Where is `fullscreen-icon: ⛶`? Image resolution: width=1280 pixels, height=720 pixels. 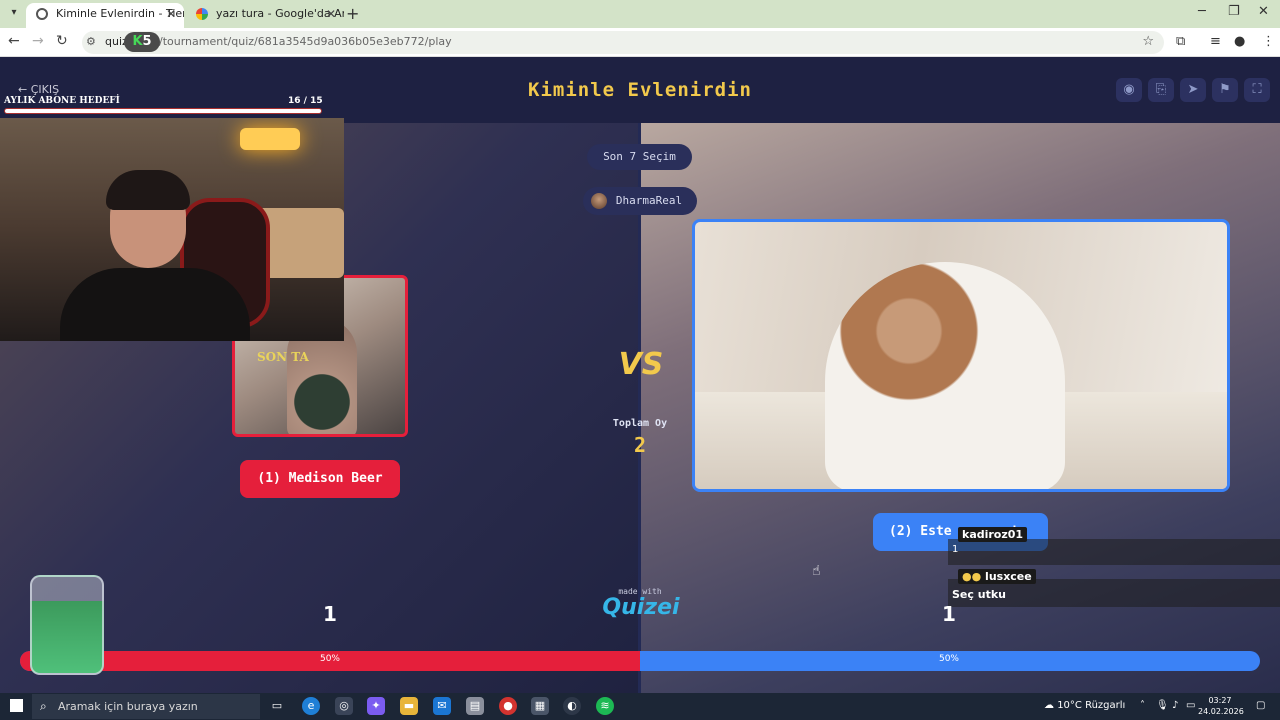
fullscreen-icon: ⛶ is located at coordinates (1257, 90).